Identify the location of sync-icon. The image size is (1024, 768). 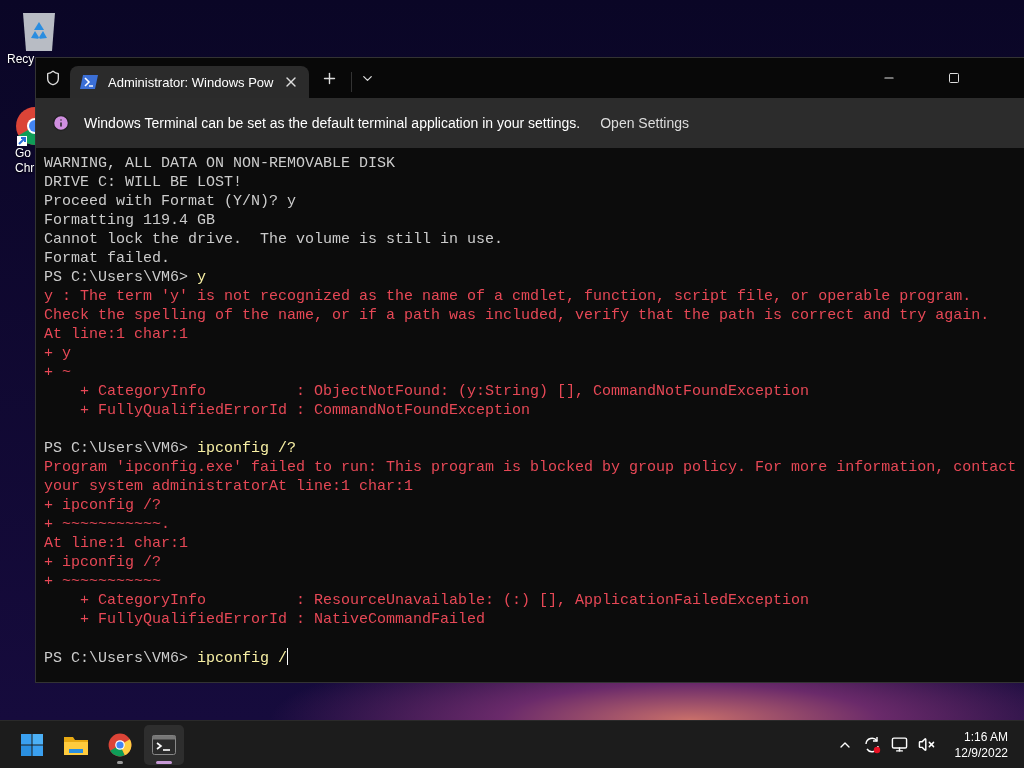
(871, 744).